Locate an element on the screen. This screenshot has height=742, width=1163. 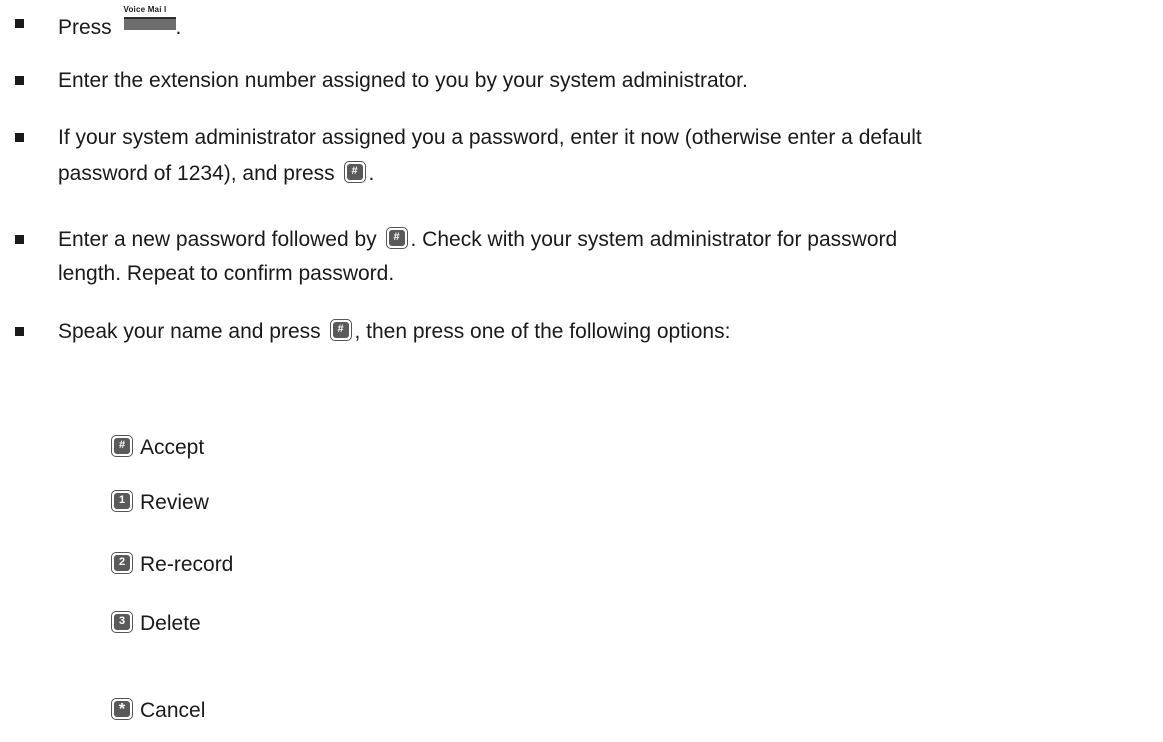
two-key-icon: 2 is located at coordinates (122, 563).